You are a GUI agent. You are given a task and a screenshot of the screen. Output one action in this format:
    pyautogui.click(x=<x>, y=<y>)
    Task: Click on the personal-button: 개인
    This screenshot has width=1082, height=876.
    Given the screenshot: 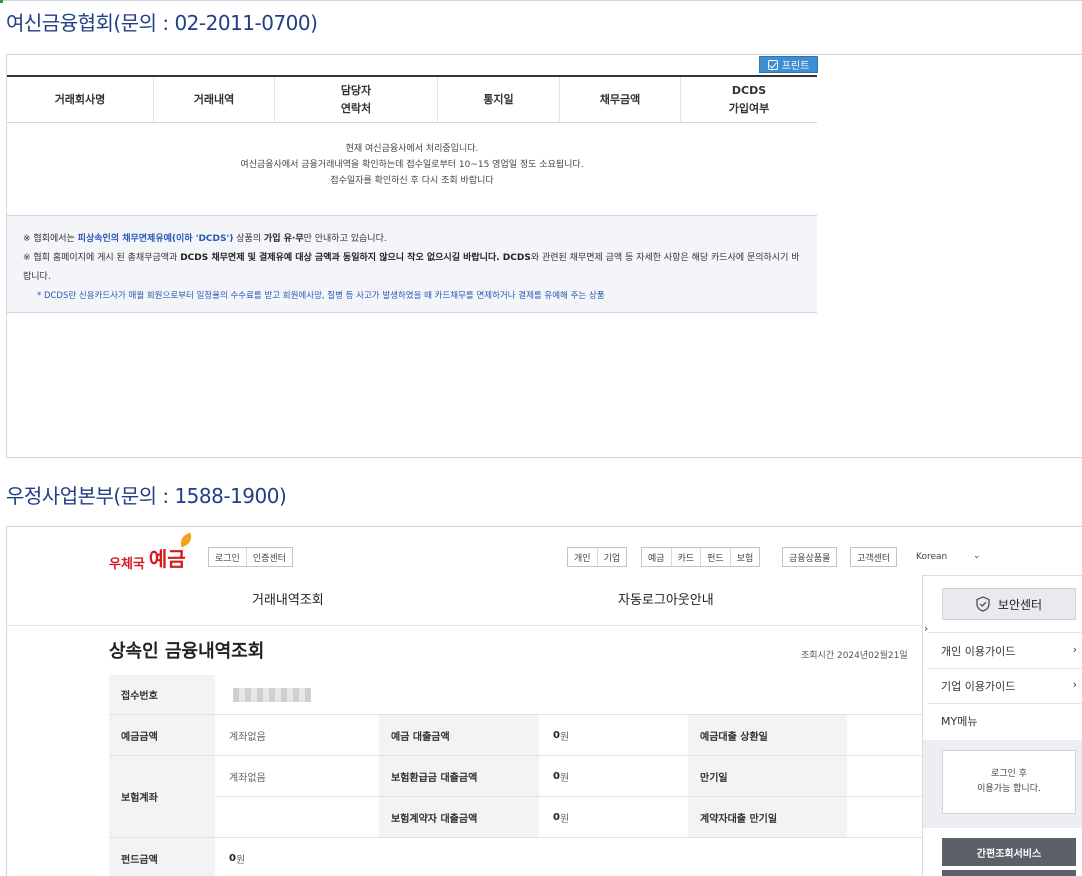 What is the action you would take?
    pyautogui.click(x=582, y=557)
    